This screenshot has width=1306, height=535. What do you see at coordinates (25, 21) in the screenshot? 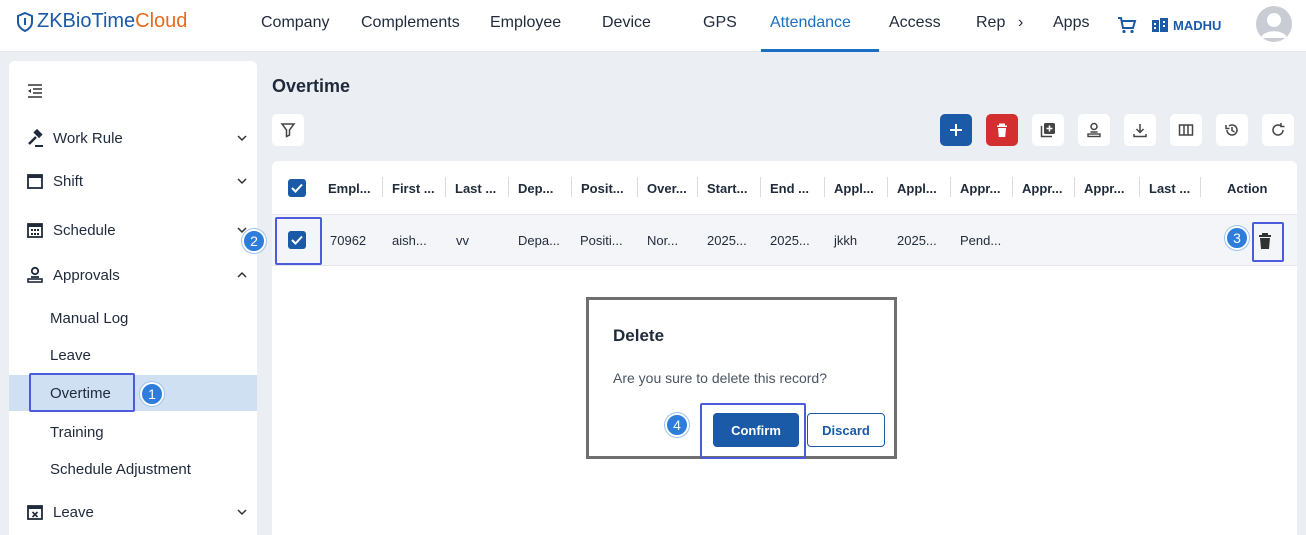
I see `shield-icon` at bounding box center [25, 21].